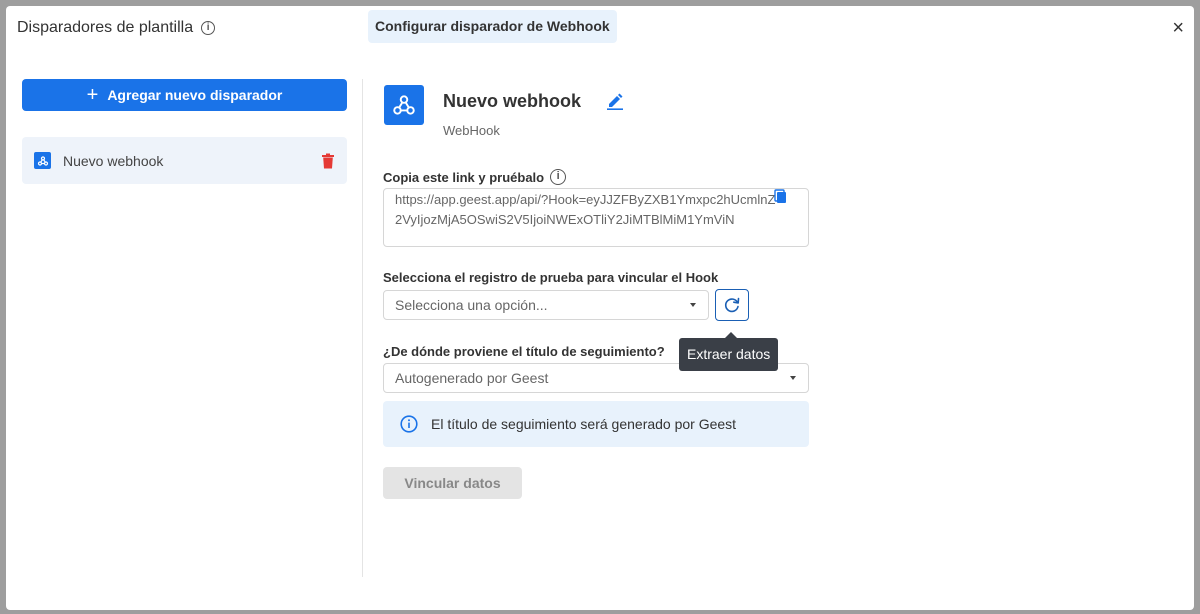 Image resolution: width=1200 pixels, height=614 pixels. What do you see at coordinates (471, 130) in the screenshot?
I see `webhook-type: WebHook` at bounding box center [471, 130].